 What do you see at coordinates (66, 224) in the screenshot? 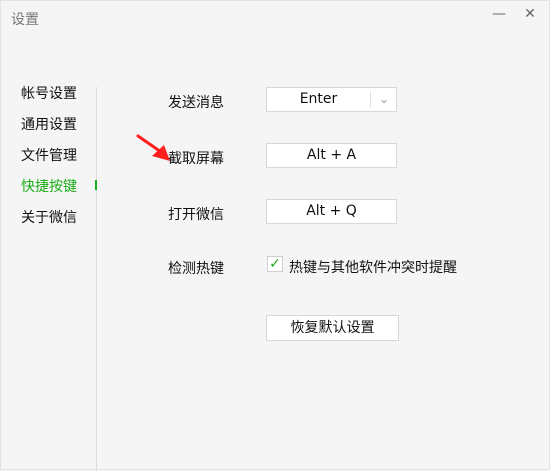
I see `sidebar-item-about: 关于微信` at bounding box center [66, 224].